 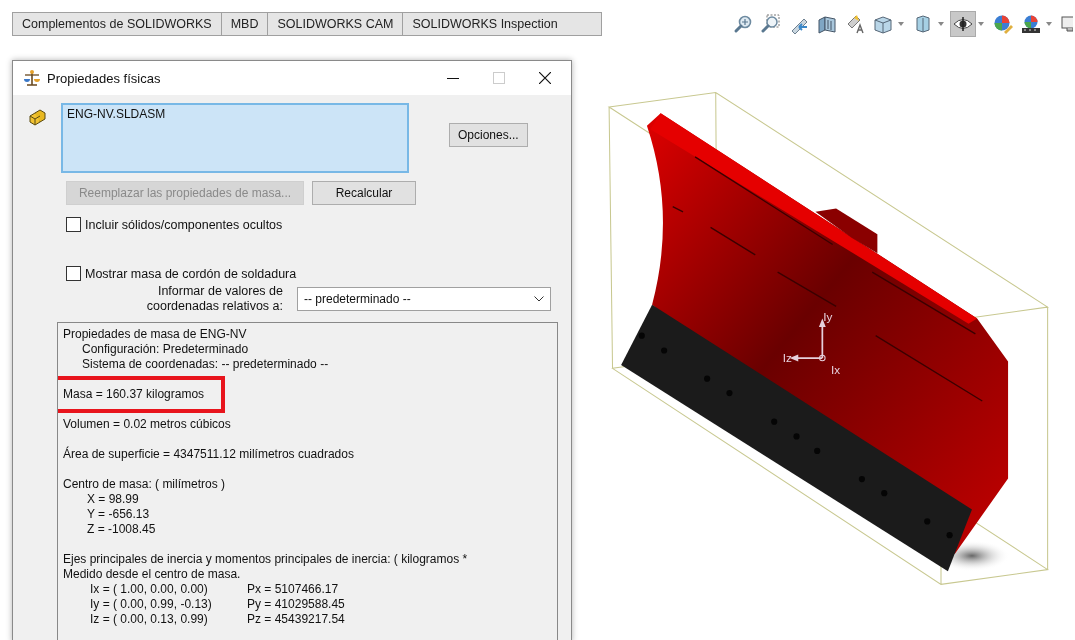 What do you see at coordinates (134, 394) in the screenshot?
I see `result-text: Masa = 160.37 kilogramos` at bounding box center [134, 394].